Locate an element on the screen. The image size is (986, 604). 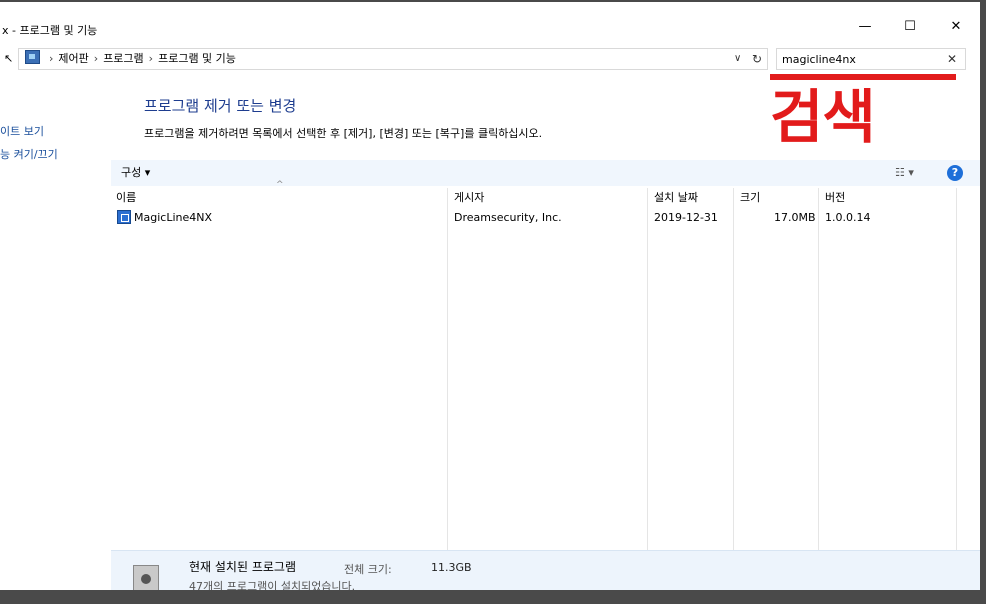
breadcrumb-programs: 프로그램 is located at coordinates (123, 58).